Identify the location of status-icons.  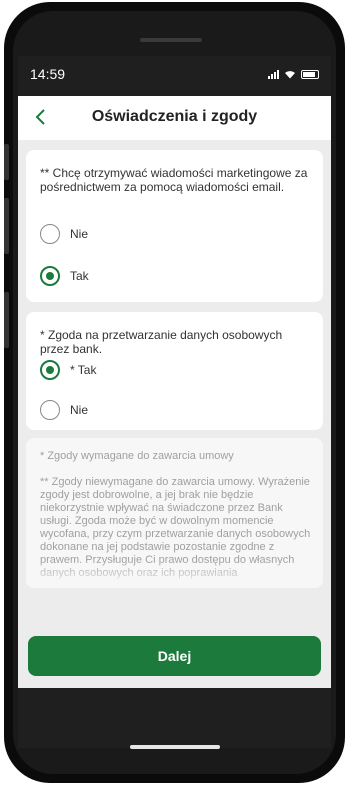
(293, 74).